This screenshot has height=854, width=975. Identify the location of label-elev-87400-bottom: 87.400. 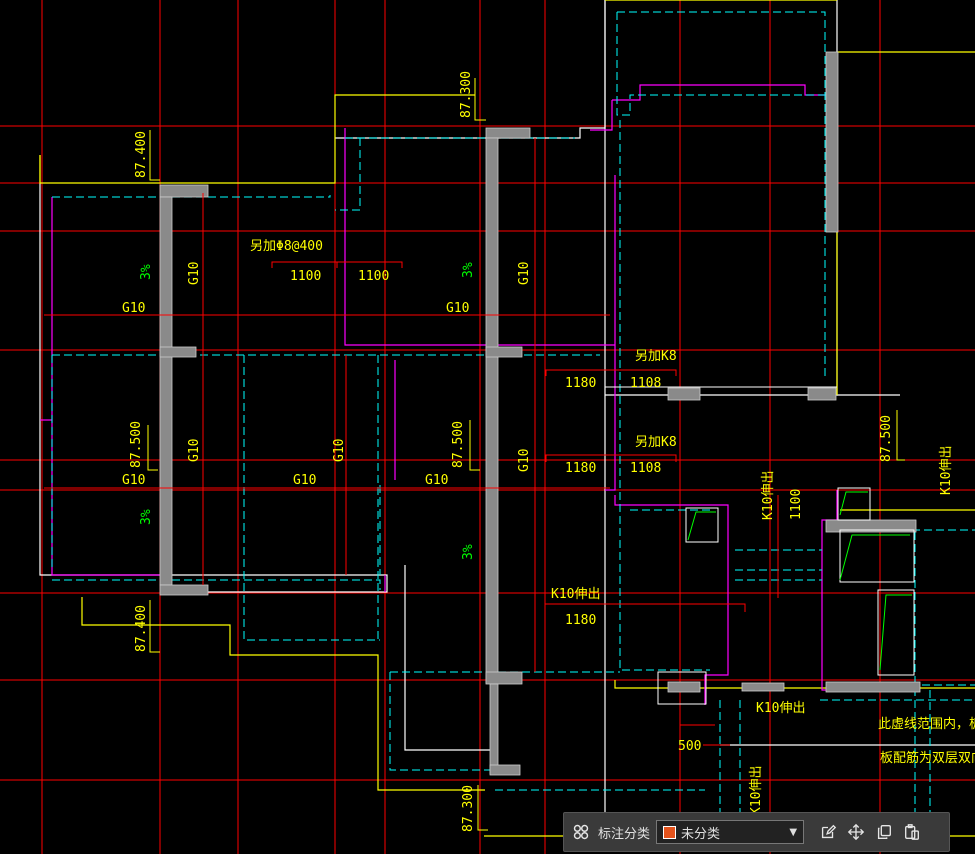
(141, 628).